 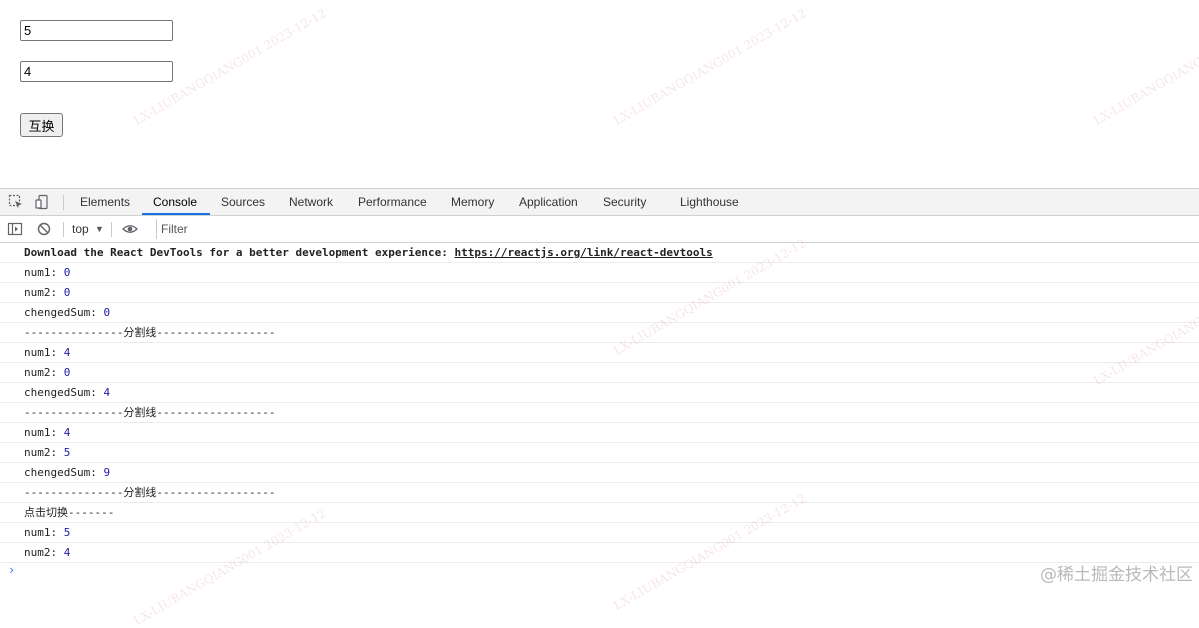 I want to click on tab-security: Security, so click(x=624, y=202).